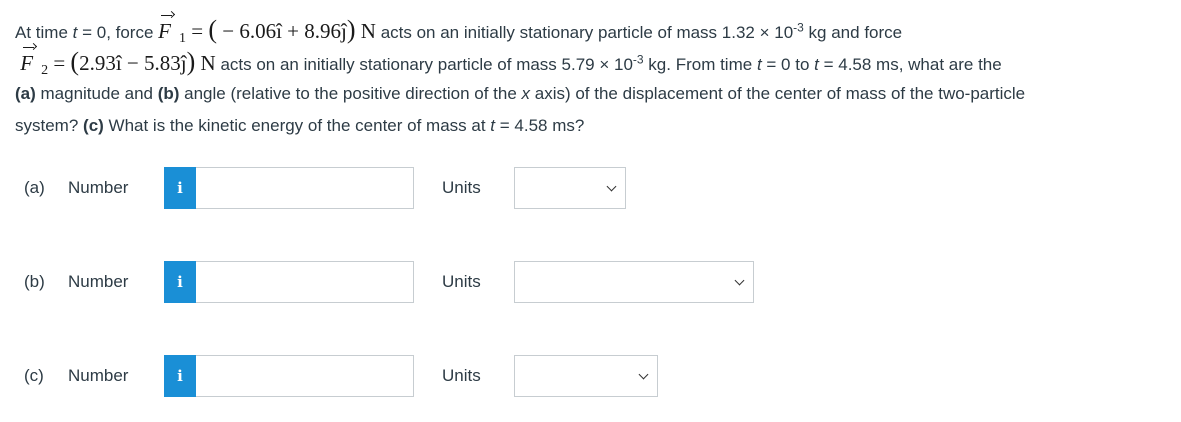  I want to click on force-2-components: 2.93î − 5.83ĵ, so click(133, 63).